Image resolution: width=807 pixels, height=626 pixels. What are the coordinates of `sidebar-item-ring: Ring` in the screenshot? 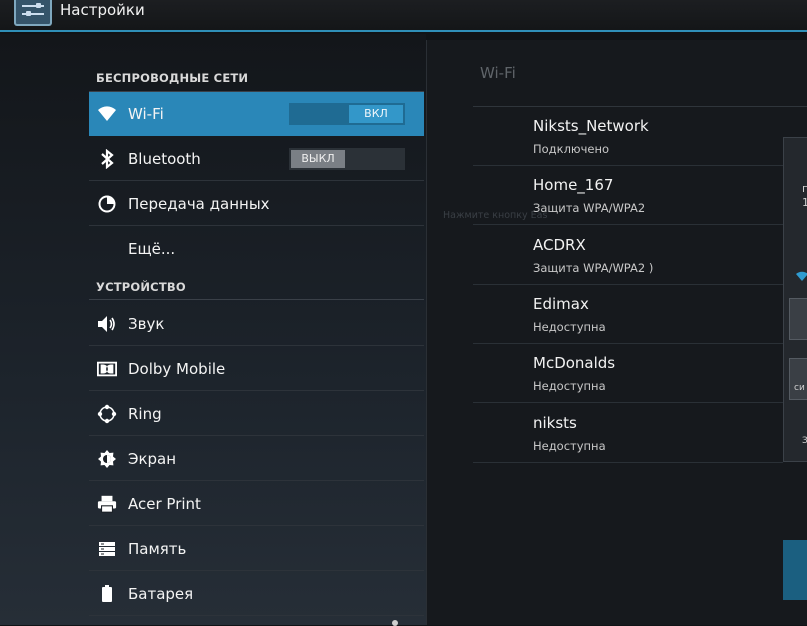 It's located at (256, 414).